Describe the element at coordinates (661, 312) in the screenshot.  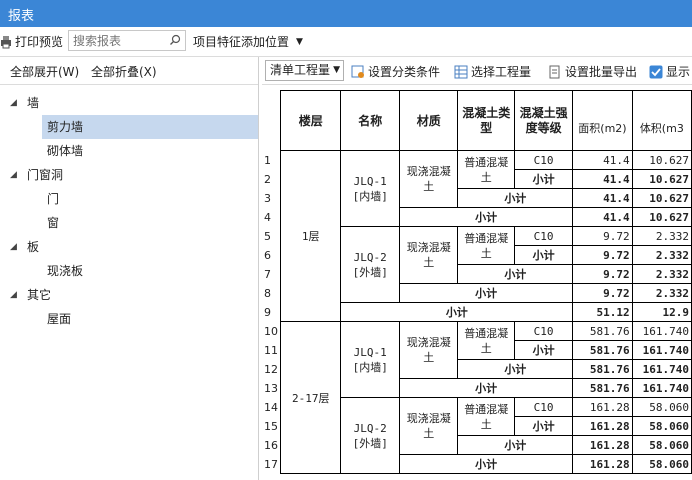
I see `volume-cell: 12.9` at that location.